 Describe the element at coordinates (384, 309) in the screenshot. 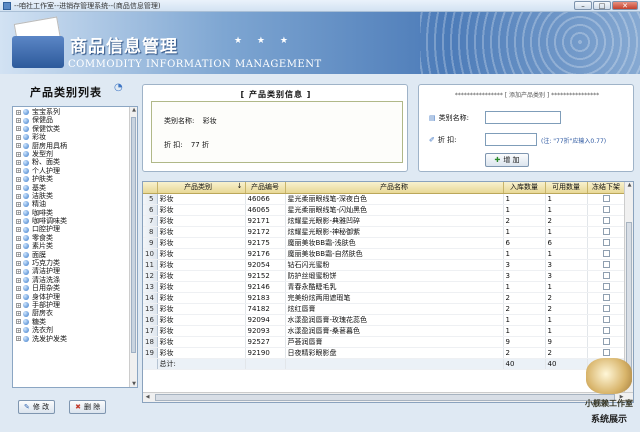

I see `table-row: 15 彩妆 74182 炫红唇膏 2 2` at that location.